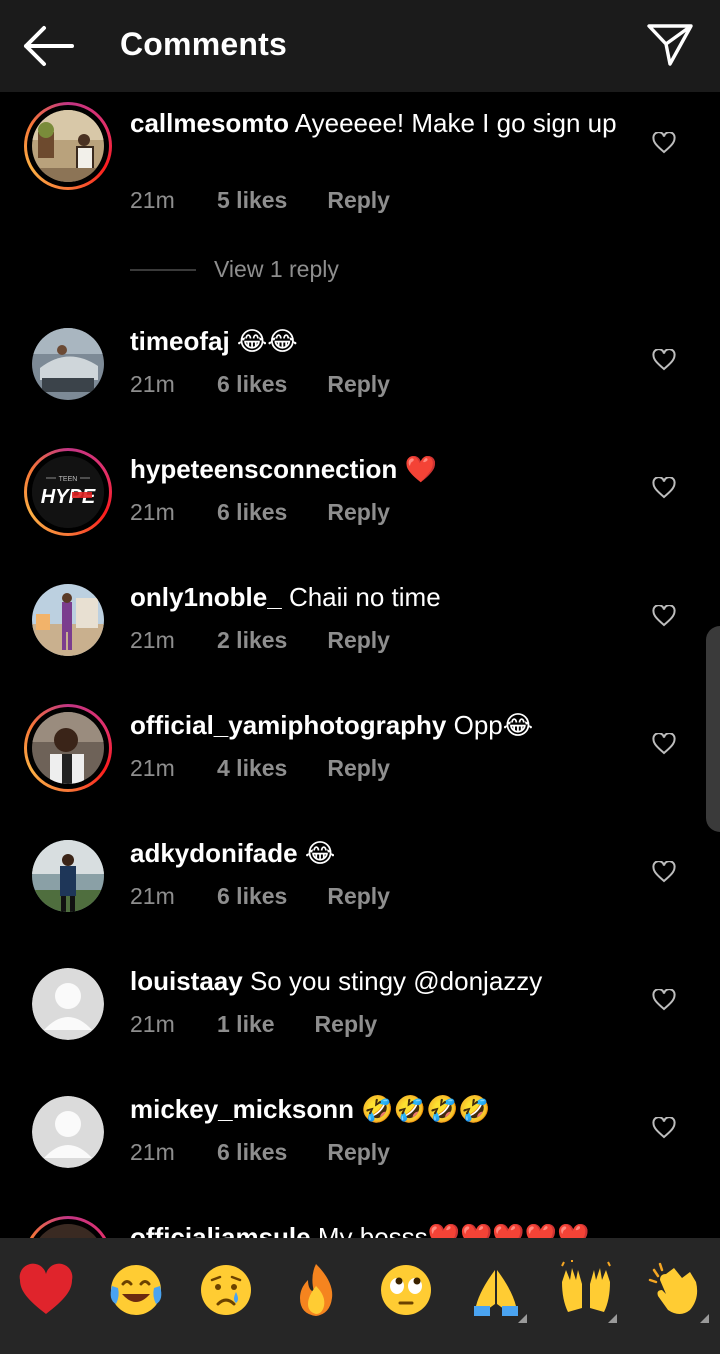 The image size is (720, 1354). Describe the element at coordinates (180, 341) in the screenshot. I see `comment-username: timeofaj` at that location.